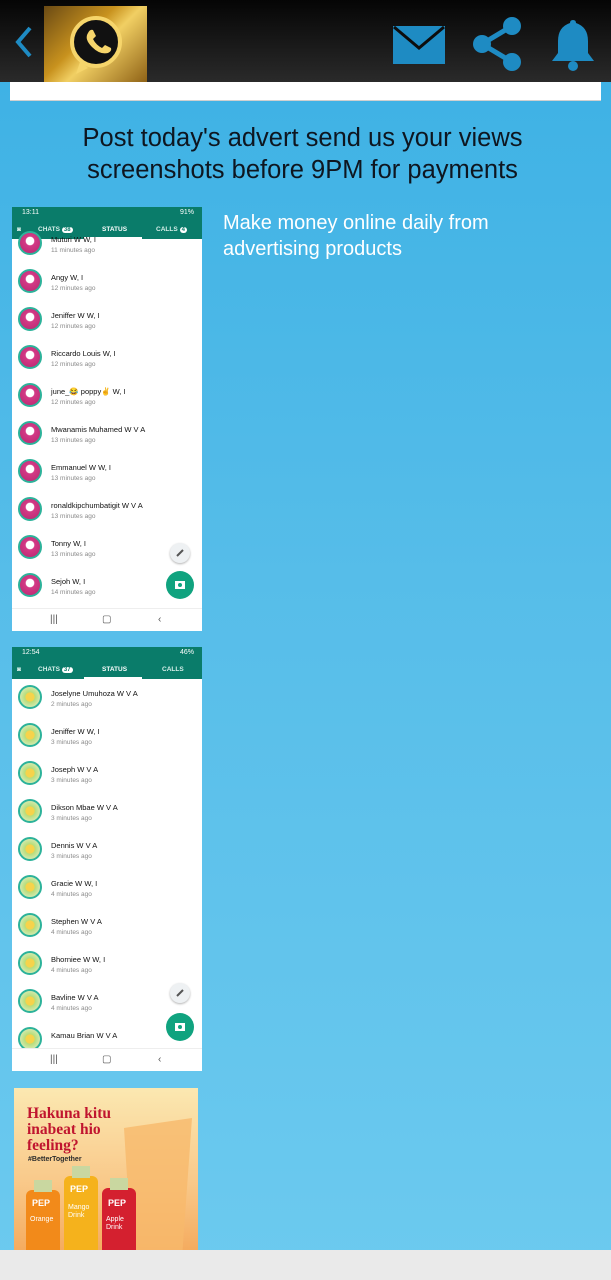 The width and height of the screenshot is (611, 1280). I want to click on status-row: Dikson Mbae W V A 3 minutes ago, so click(107, 812).